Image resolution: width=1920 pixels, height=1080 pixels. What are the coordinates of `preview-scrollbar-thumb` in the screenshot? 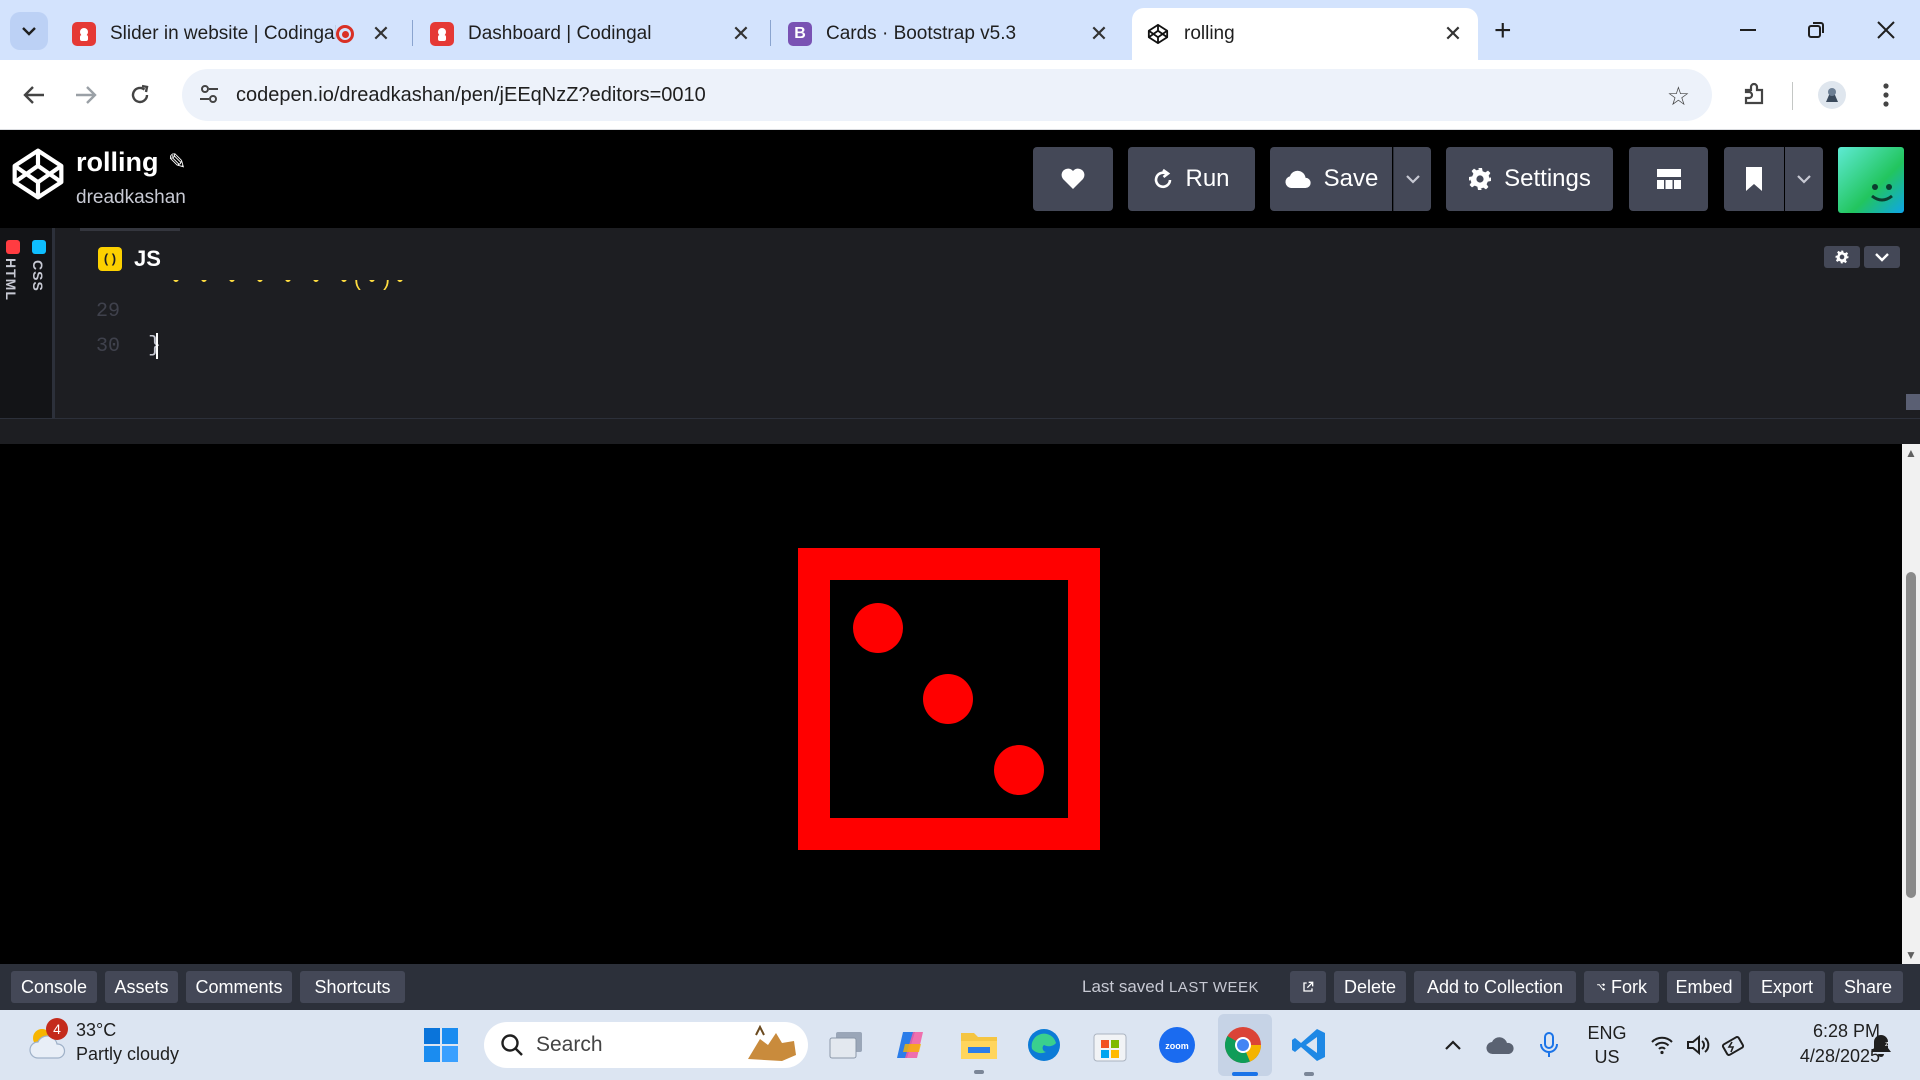 It's located at (1911, 735).